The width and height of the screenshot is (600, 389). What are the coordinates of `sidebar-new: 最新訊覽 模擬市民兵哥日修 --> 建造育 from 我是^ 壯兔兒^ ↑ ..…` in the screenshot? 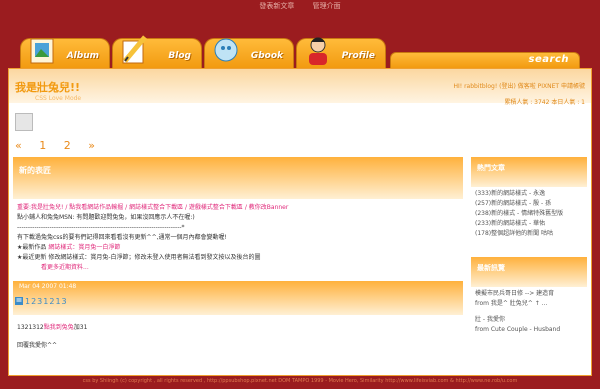 It's located at (529, 297).